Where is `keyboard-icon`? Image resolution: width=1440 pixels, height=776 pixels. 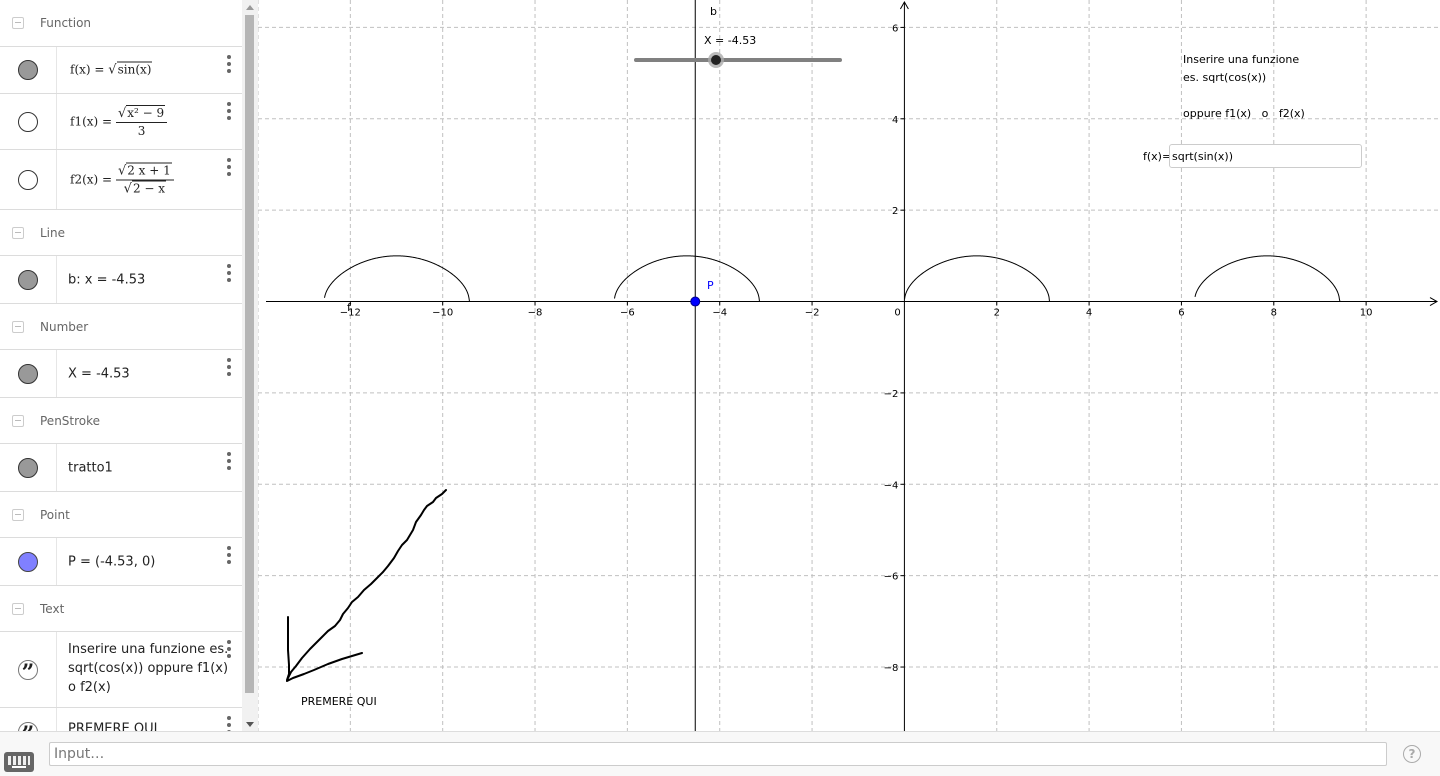 keyboard-icon is located at coordinates (19, 762).